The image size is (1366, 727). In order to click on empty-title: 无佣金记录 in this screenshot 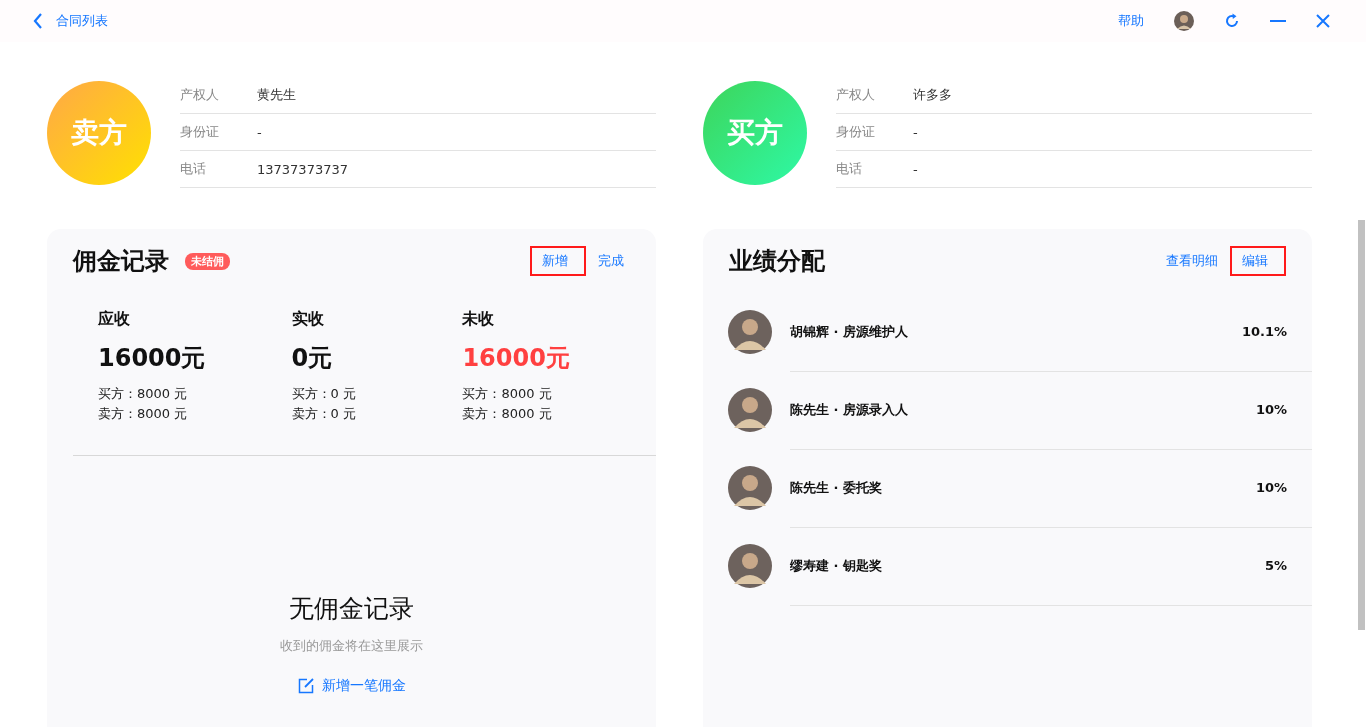, I will do `click(351, 609)`.